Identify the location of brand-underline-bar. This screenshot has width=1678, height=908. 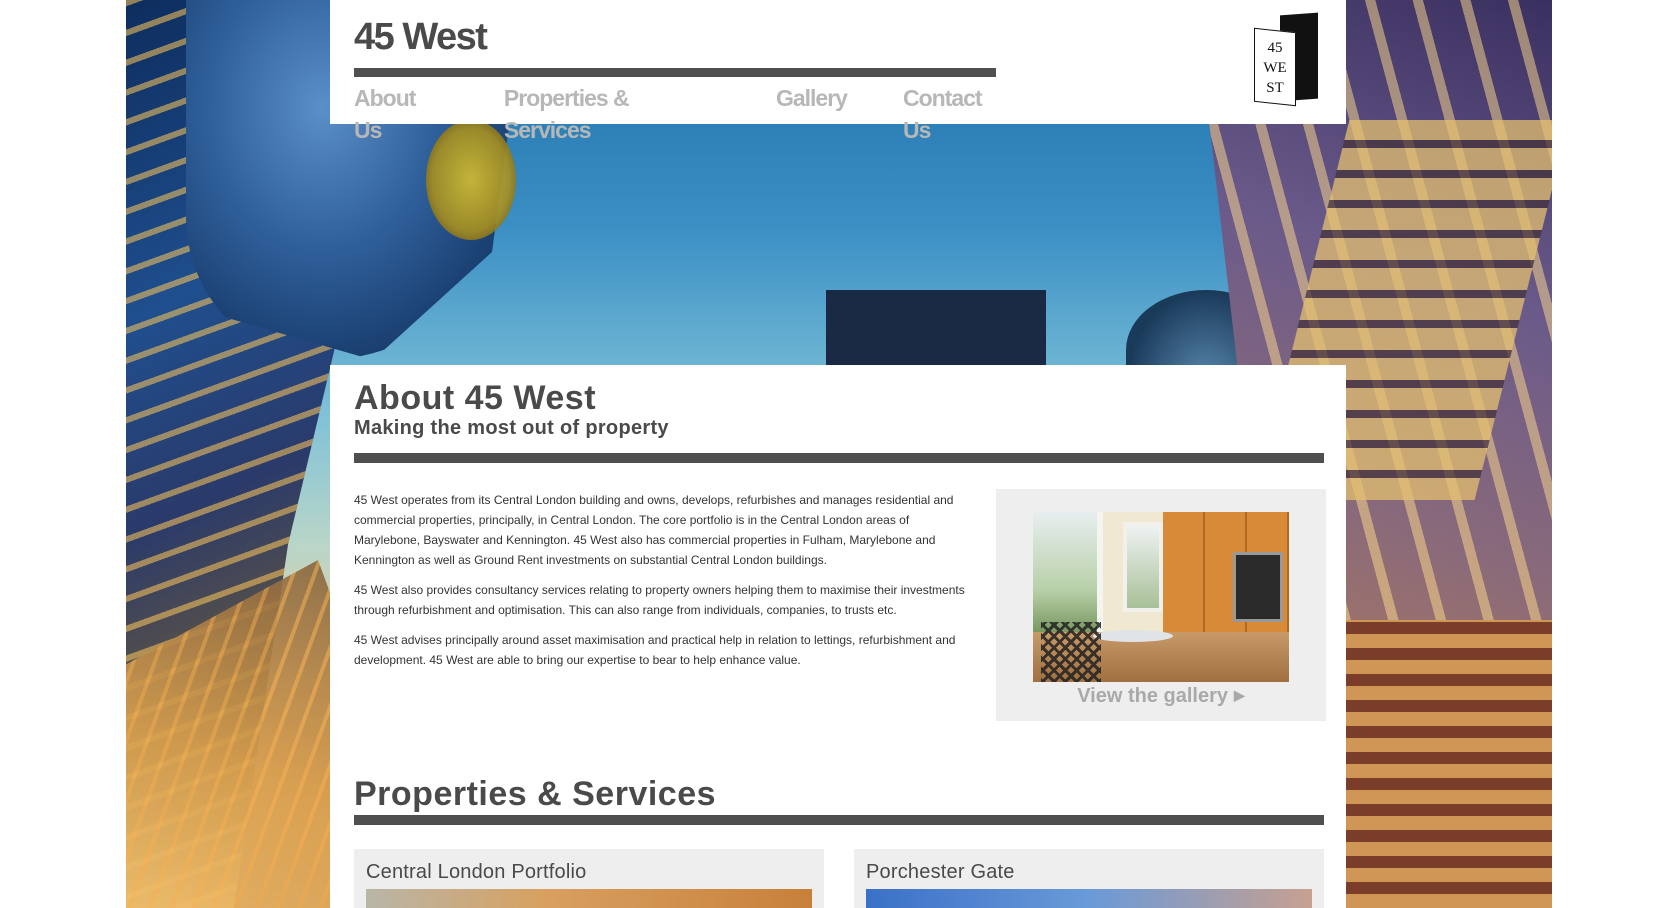
(675, 72).